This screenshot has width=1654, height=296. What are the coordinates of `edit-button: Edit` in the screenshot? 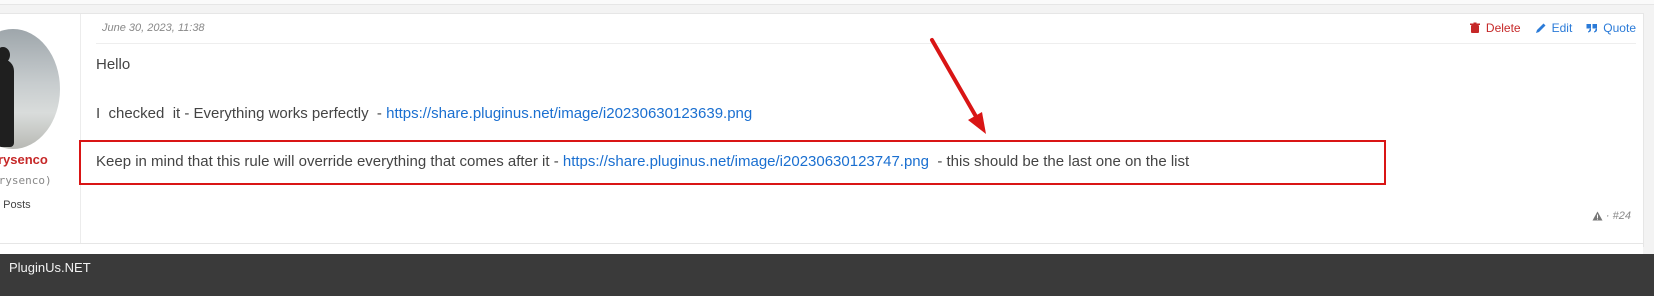 It's located at (1554, 28).